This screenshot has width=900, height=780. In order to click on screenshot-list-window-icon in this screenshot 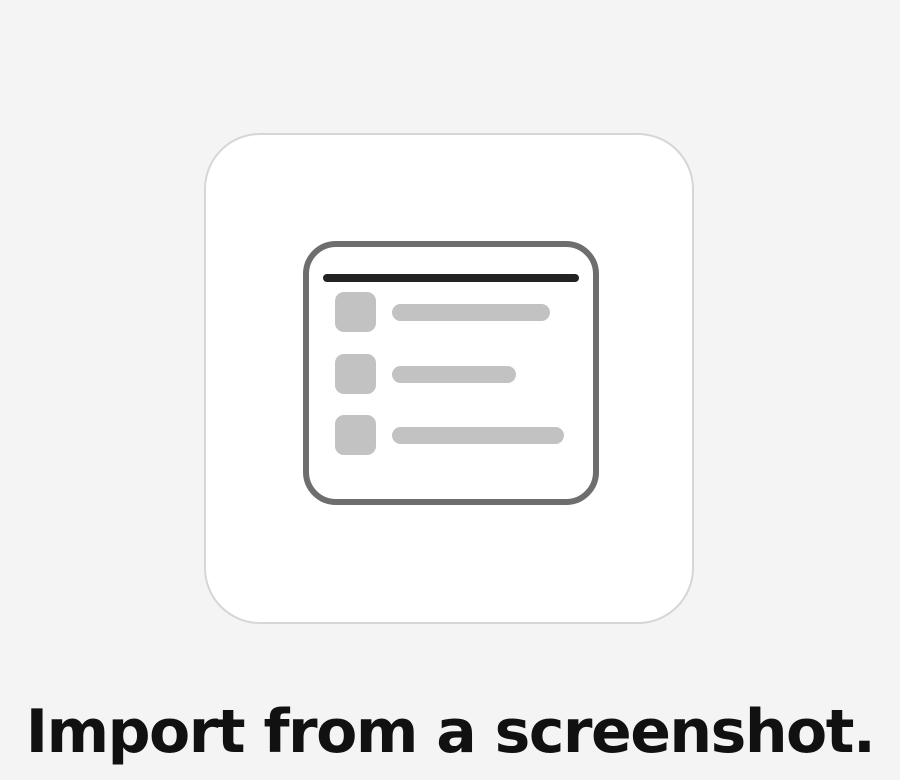, I will do `click(451, 373)`.